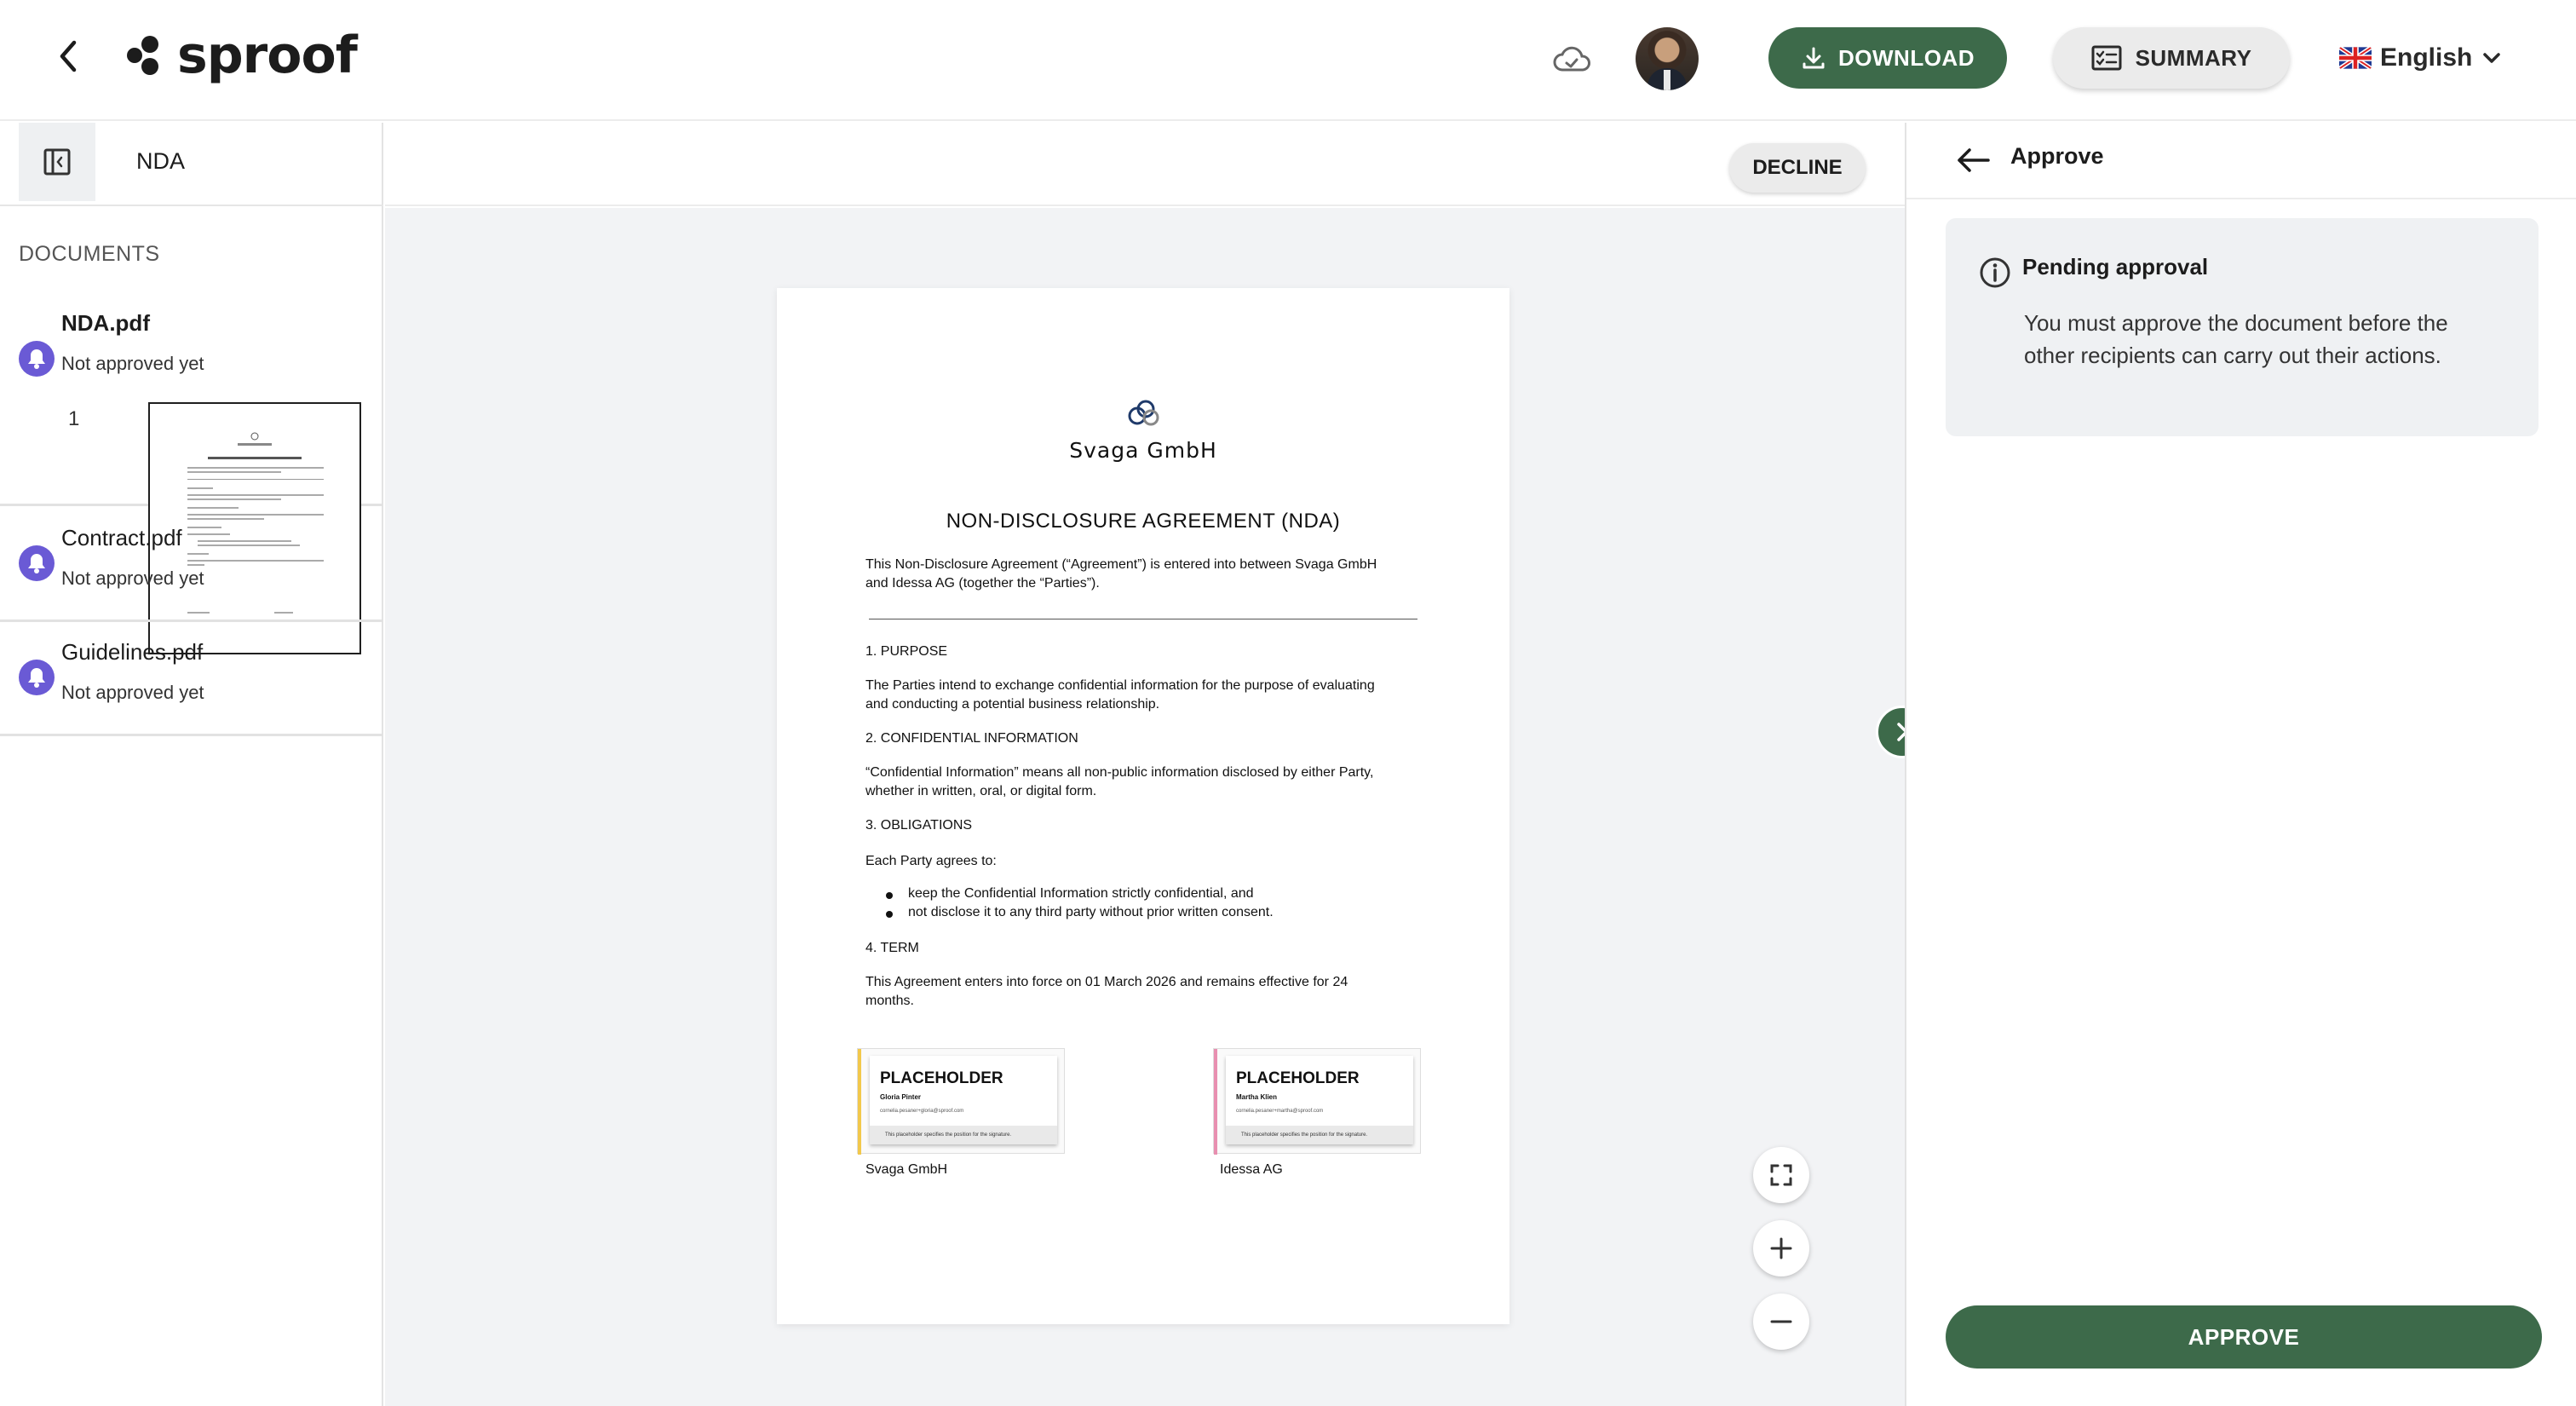 This screenshot has height=1406, width=2576. Describe the element at coordinates (133, 652) in the screenshot. I see `document-name: Guidelines.pdf` at that location.